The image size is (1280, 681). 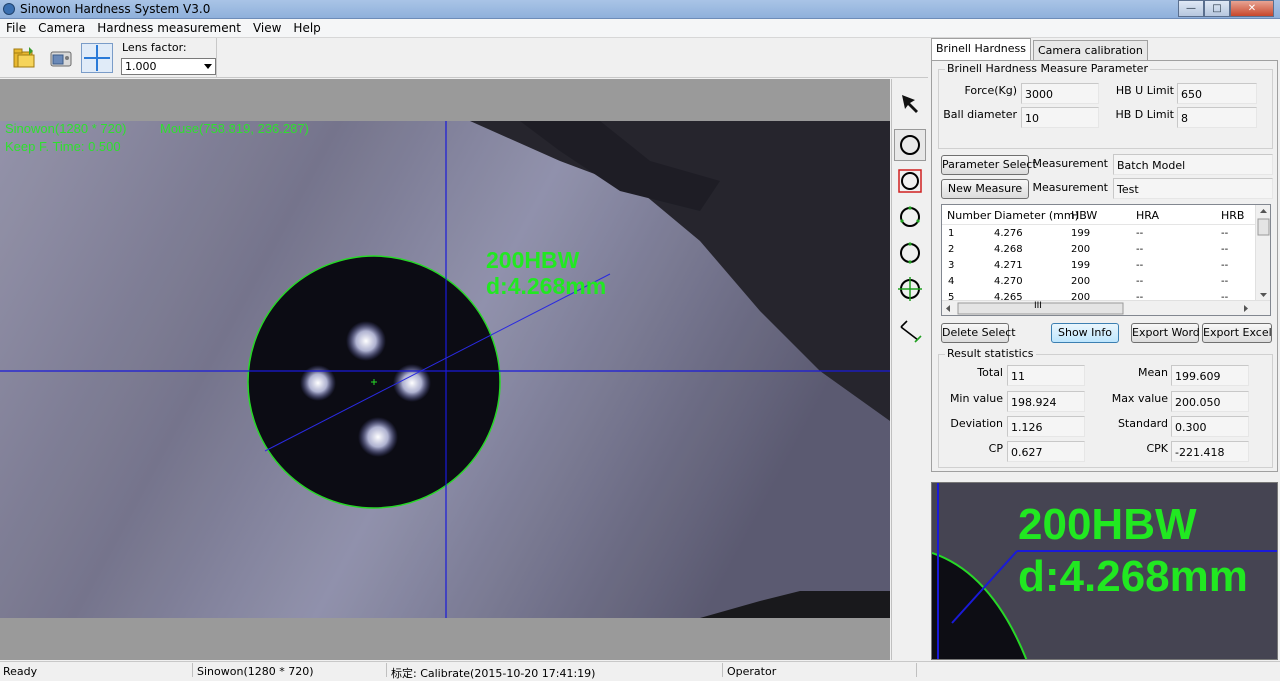 I want to click on hb-upper-limit-label: HB U Limit, so click(x=1144, y=90).